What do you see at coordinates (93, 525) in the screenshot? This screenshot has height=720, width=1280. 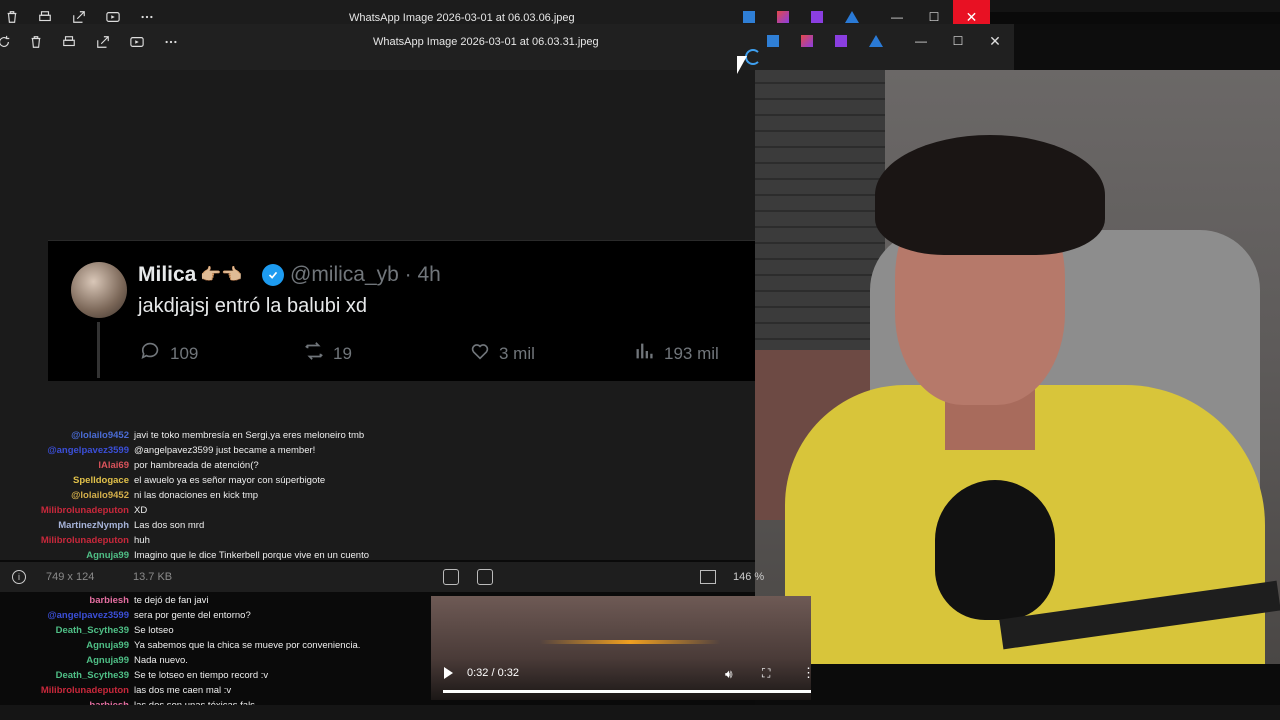 I see `chat-username: MartinezNymph` at bounding box center [93, 525].